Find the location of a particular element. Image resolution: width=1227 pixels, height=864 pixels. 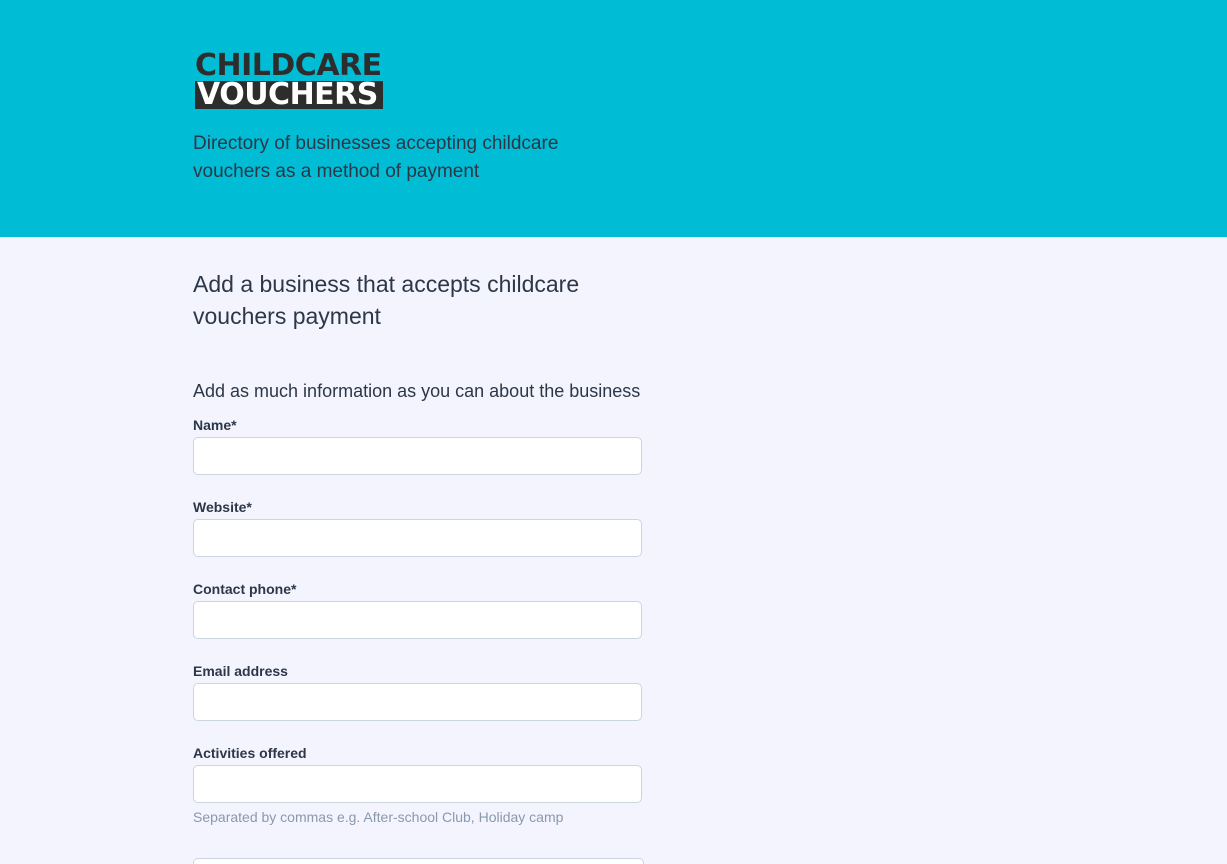

next-field-input is located at coordinates (418, 861).